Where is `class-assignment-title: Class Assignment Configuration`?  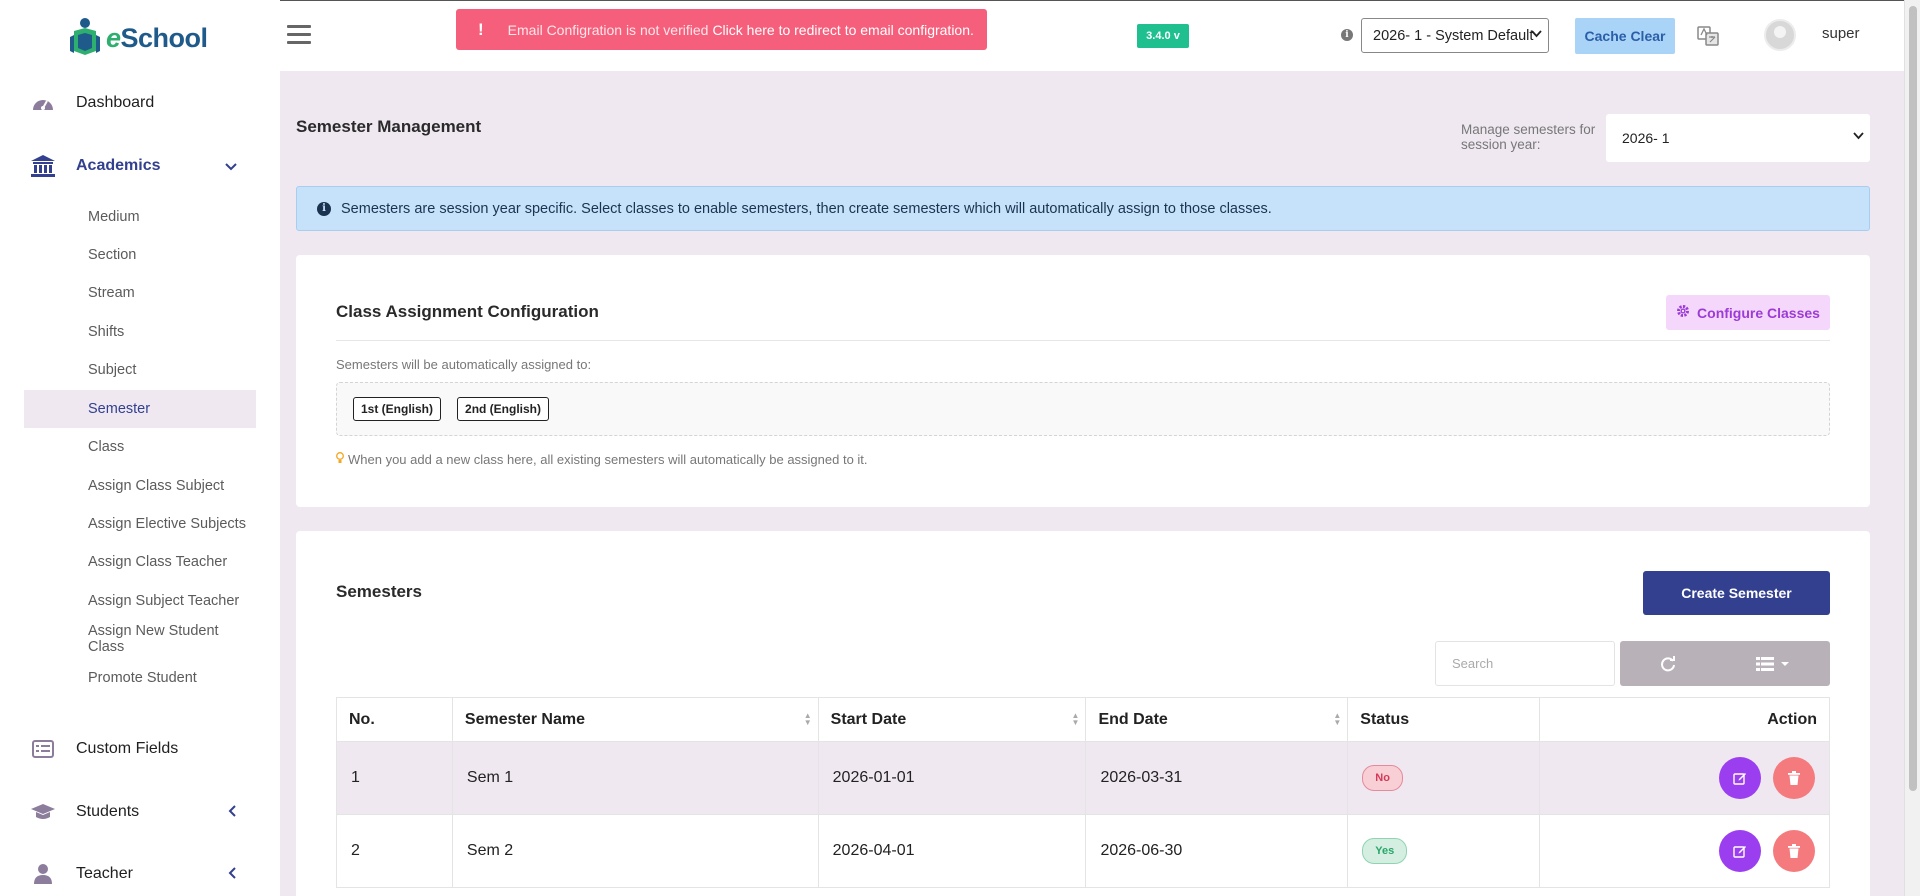 class-assignment-title: Class Assignment Configuration is located at coordinates (467, 311).